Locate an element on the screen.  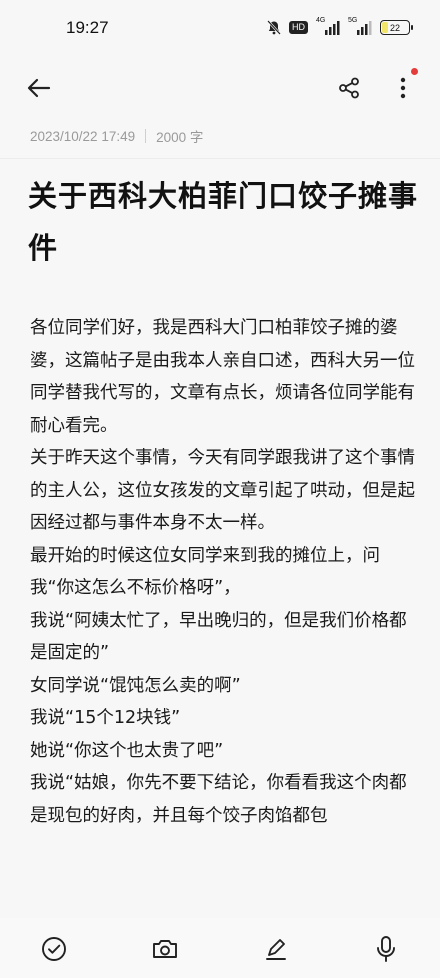
share-icon is located at coordinates (349, 88).